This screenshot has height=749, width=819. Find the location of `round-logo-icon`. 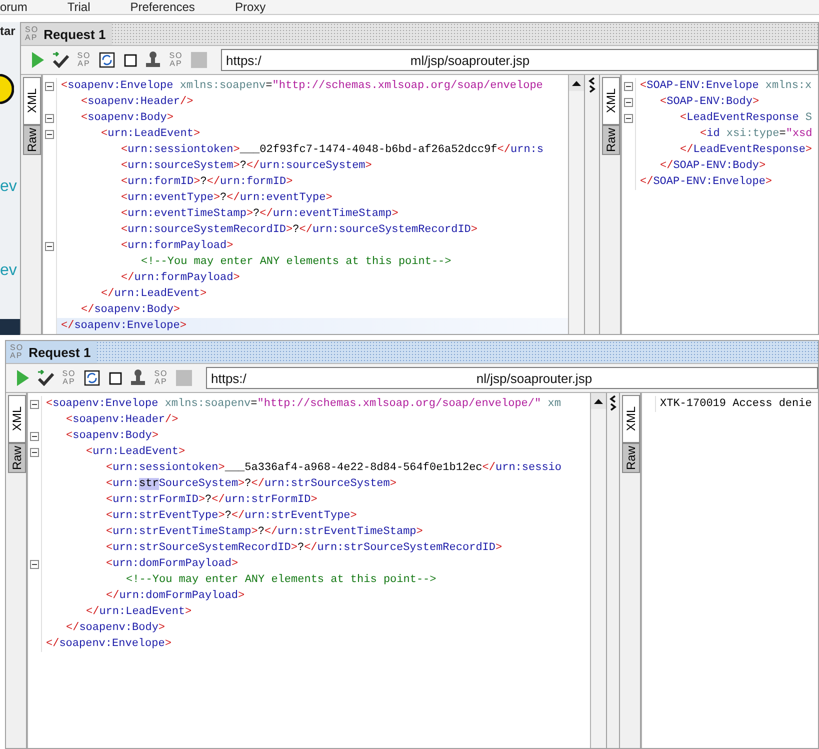

round-logo-icon is located at coordinates (7, 89).